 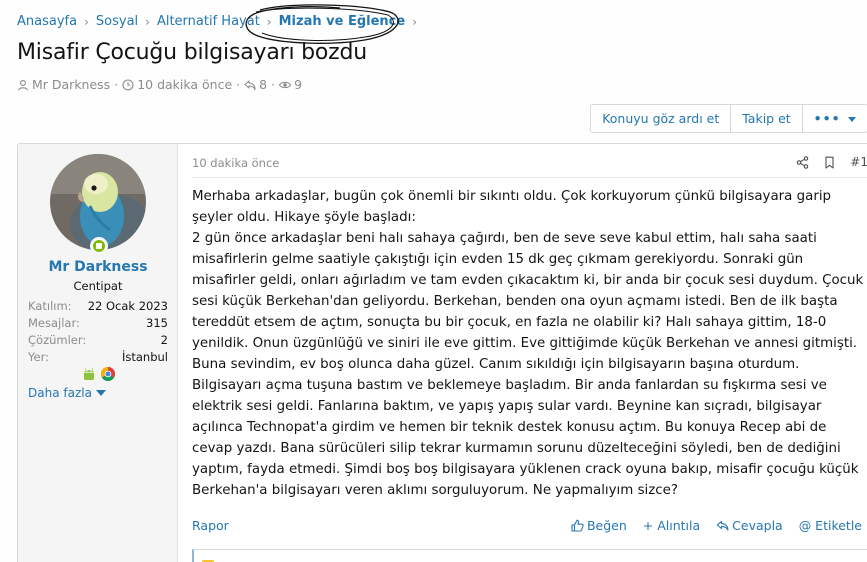 What do you see at coordinates (529, 555) in the screenshot?
I see `next-post-preview` at bounding box center [529, 555].